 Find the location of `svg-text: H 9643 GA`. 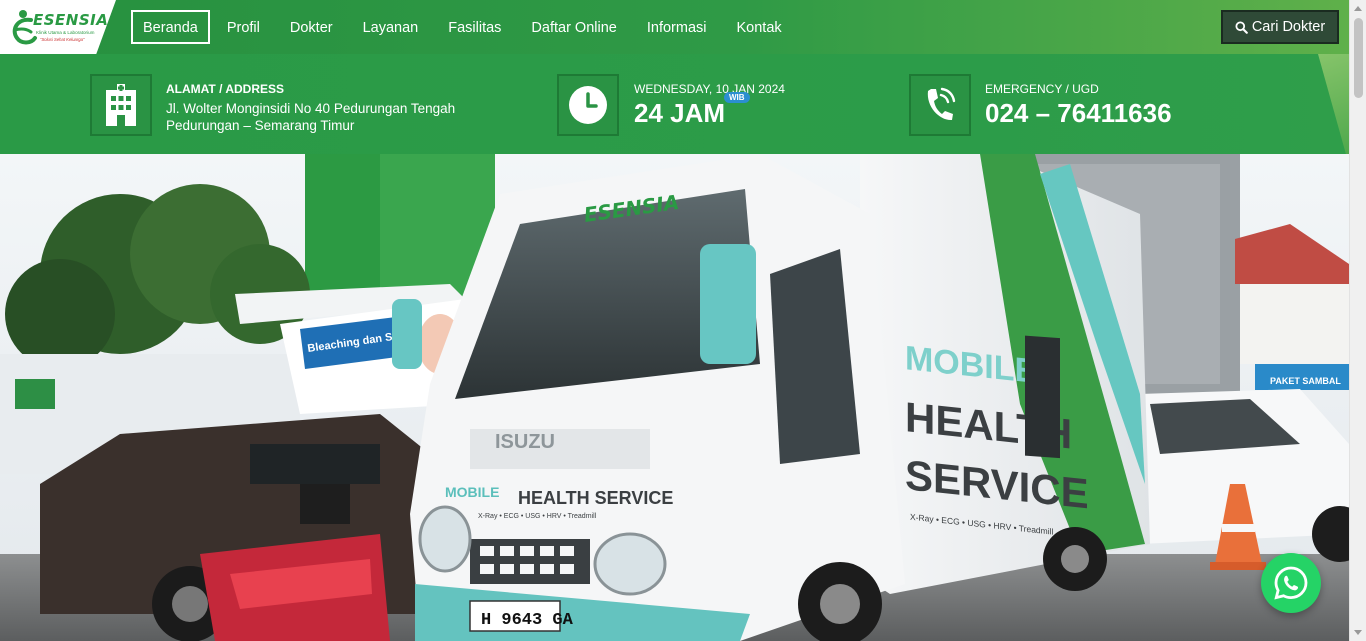

svg-text: H 9643 GA is located at coordinates (527, 620).